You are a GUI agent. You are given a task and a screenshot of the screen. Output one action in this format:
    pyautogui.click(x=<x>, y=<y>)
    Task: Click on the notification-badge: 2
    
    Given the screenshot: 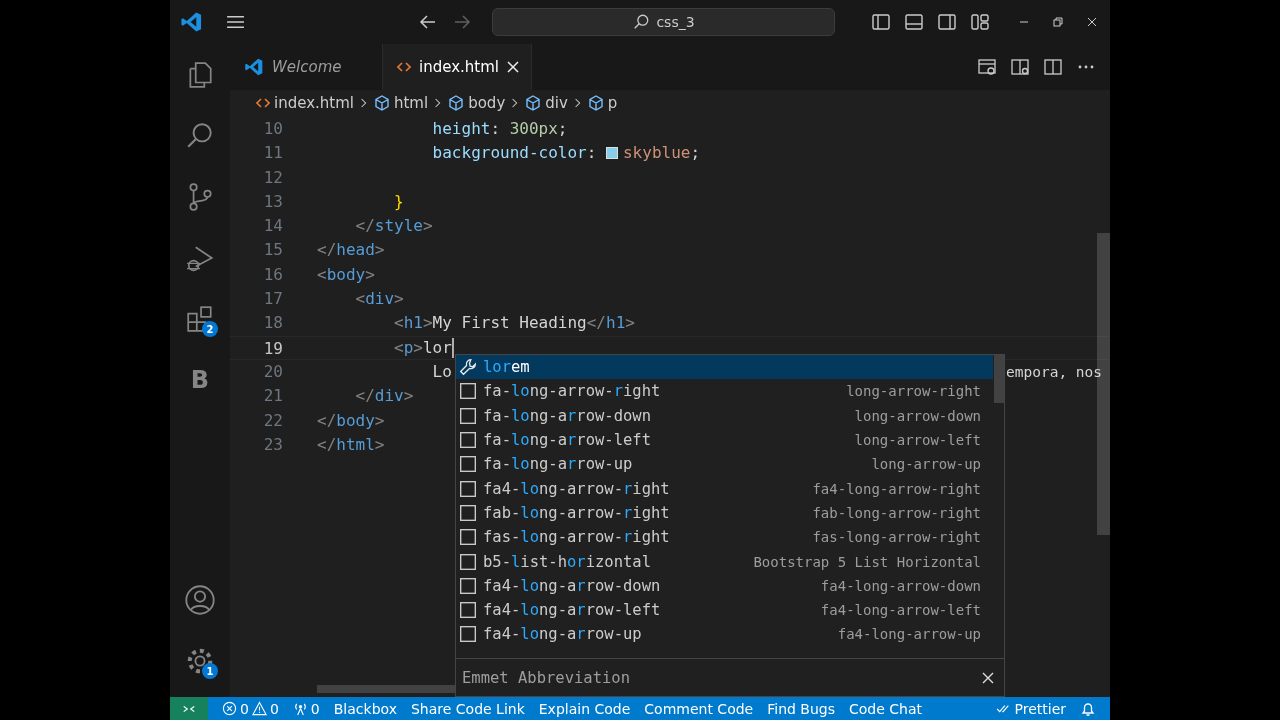 What is the action you would take?
    pyautogui.click(x=210, y=329)
    